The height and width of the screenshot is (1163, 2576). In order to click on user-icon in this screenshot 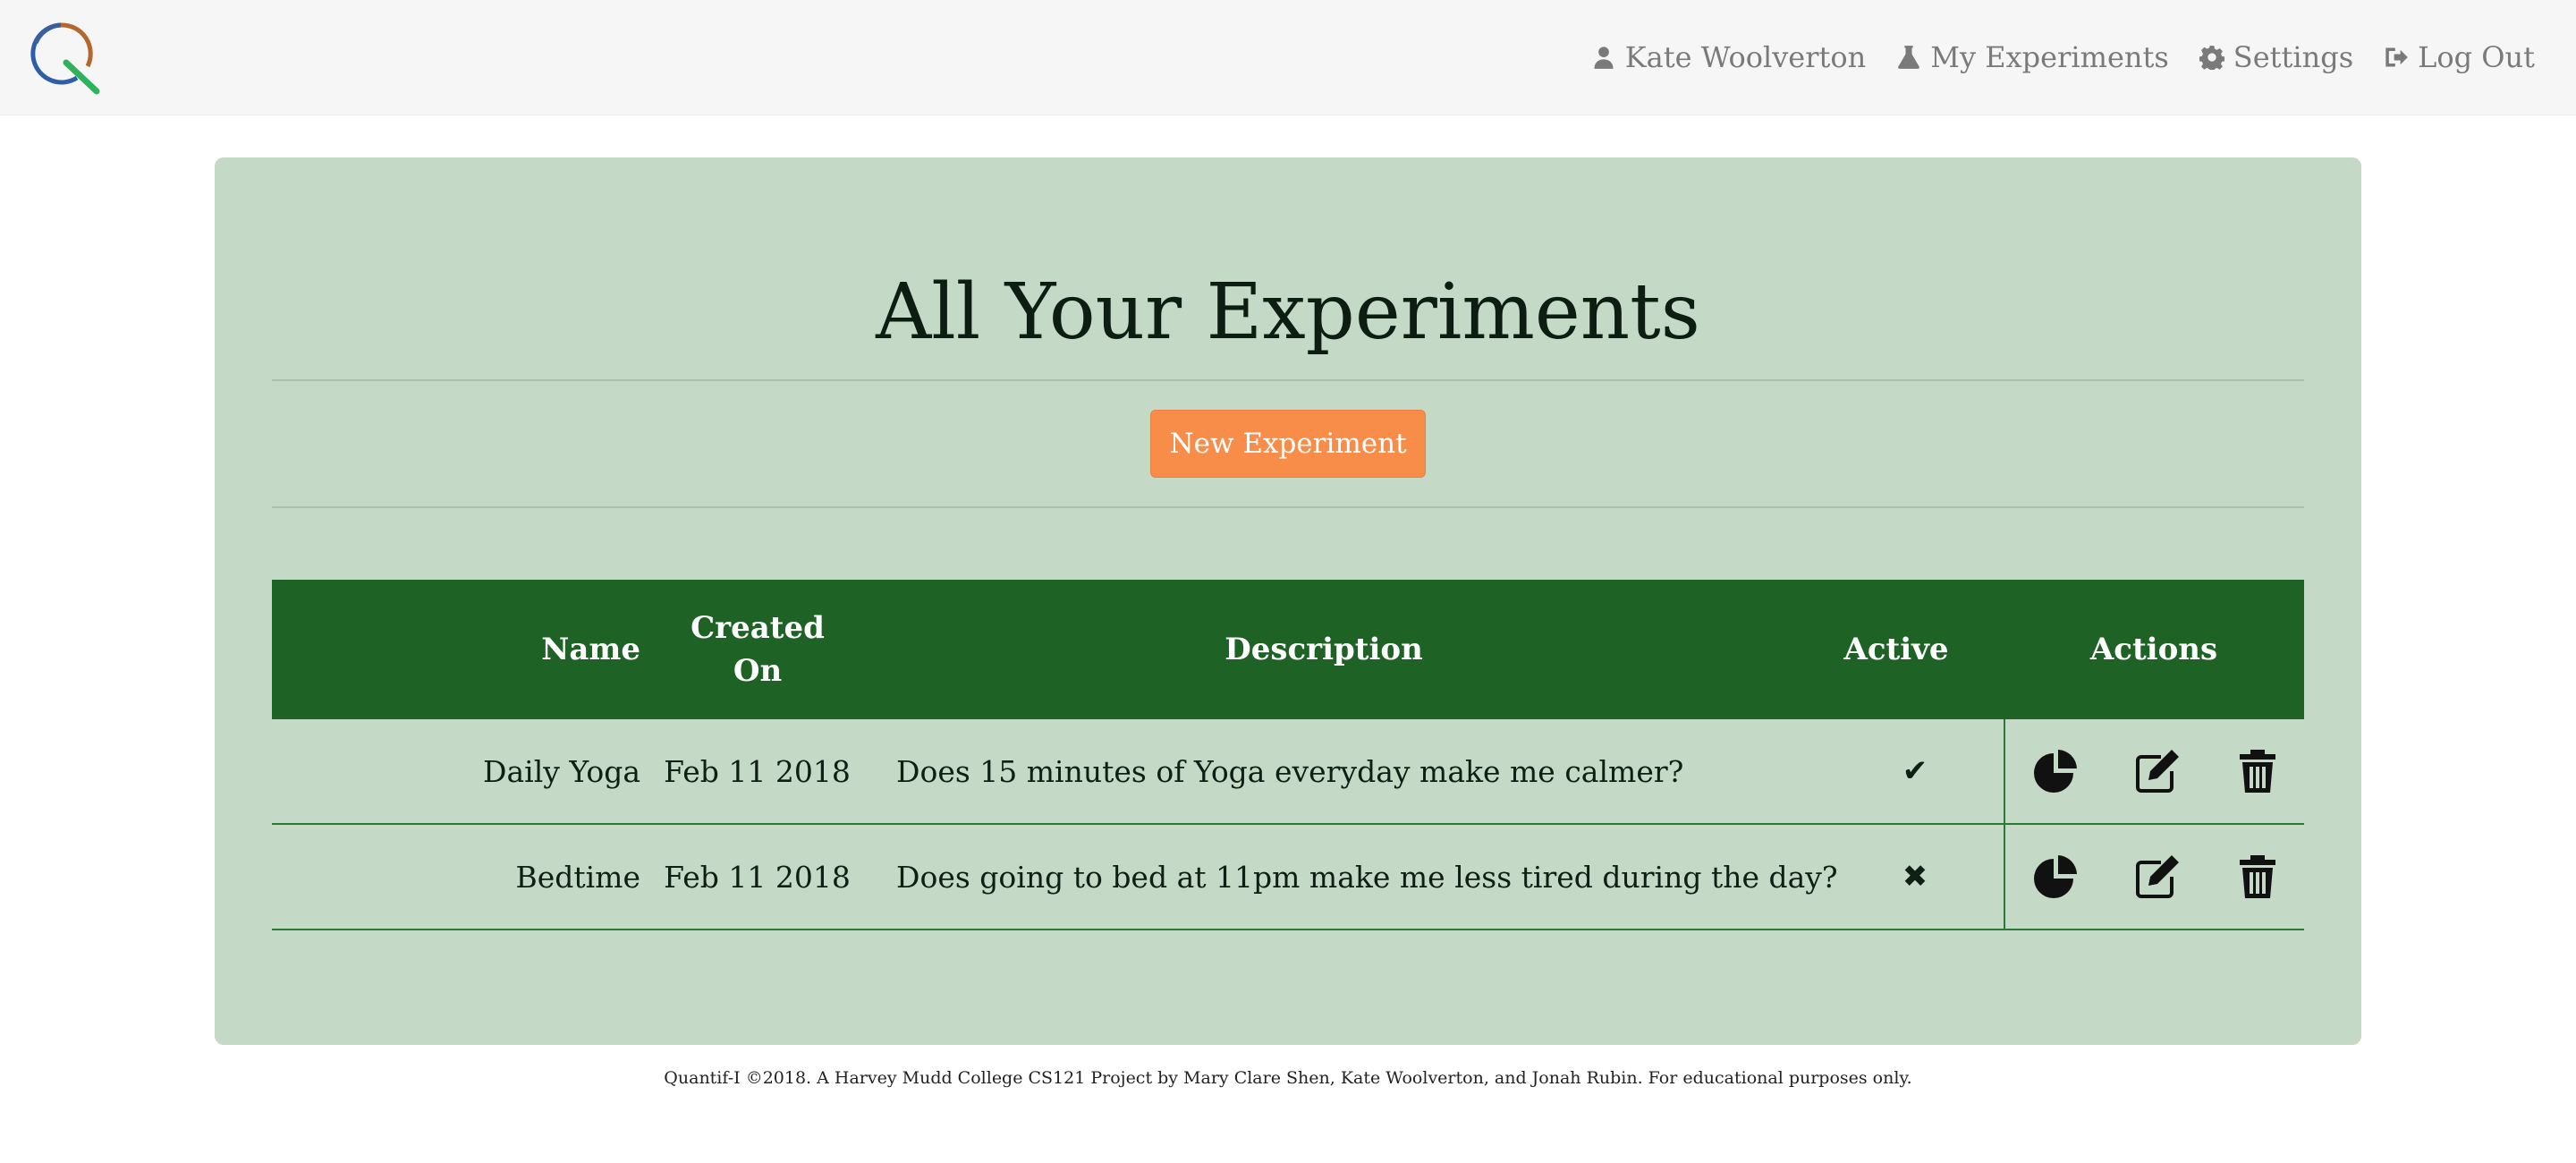, I will do `click(1604, 58)`.